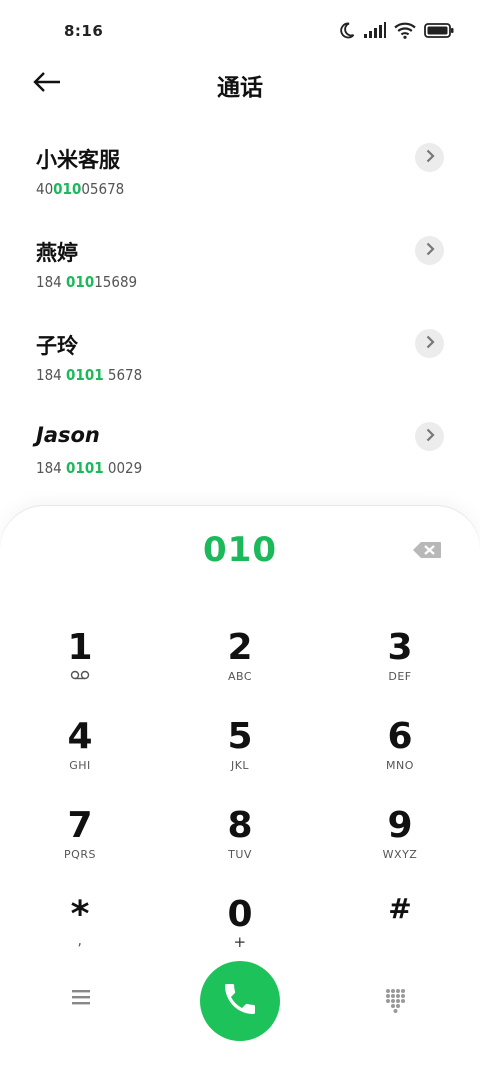 The height and width of the screenshot is (1066, 480). What do you see at coordinates (405, 30) in the screenshot?
I see `wifi-icon` at bounding box center [405, 30].